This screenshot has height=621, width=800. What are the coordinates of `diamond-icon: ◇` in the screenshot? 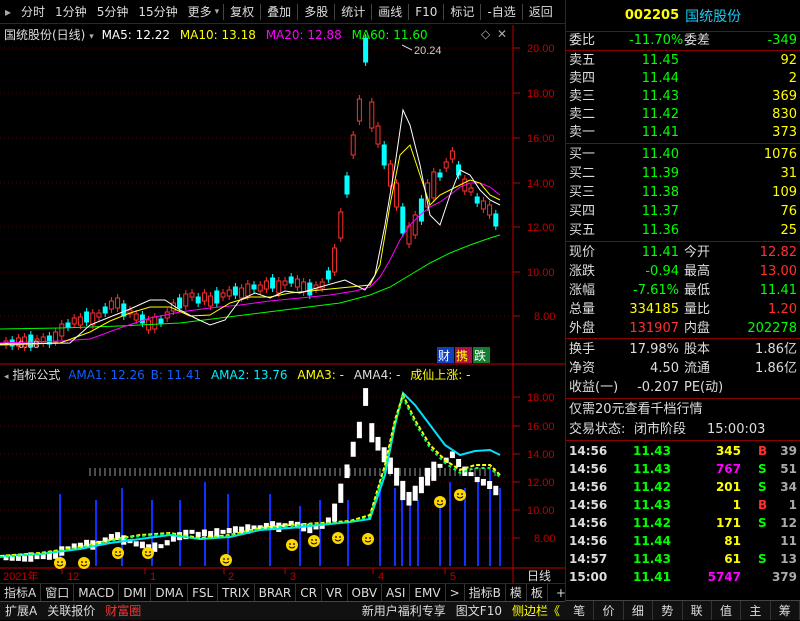 It's located at (485, 34).